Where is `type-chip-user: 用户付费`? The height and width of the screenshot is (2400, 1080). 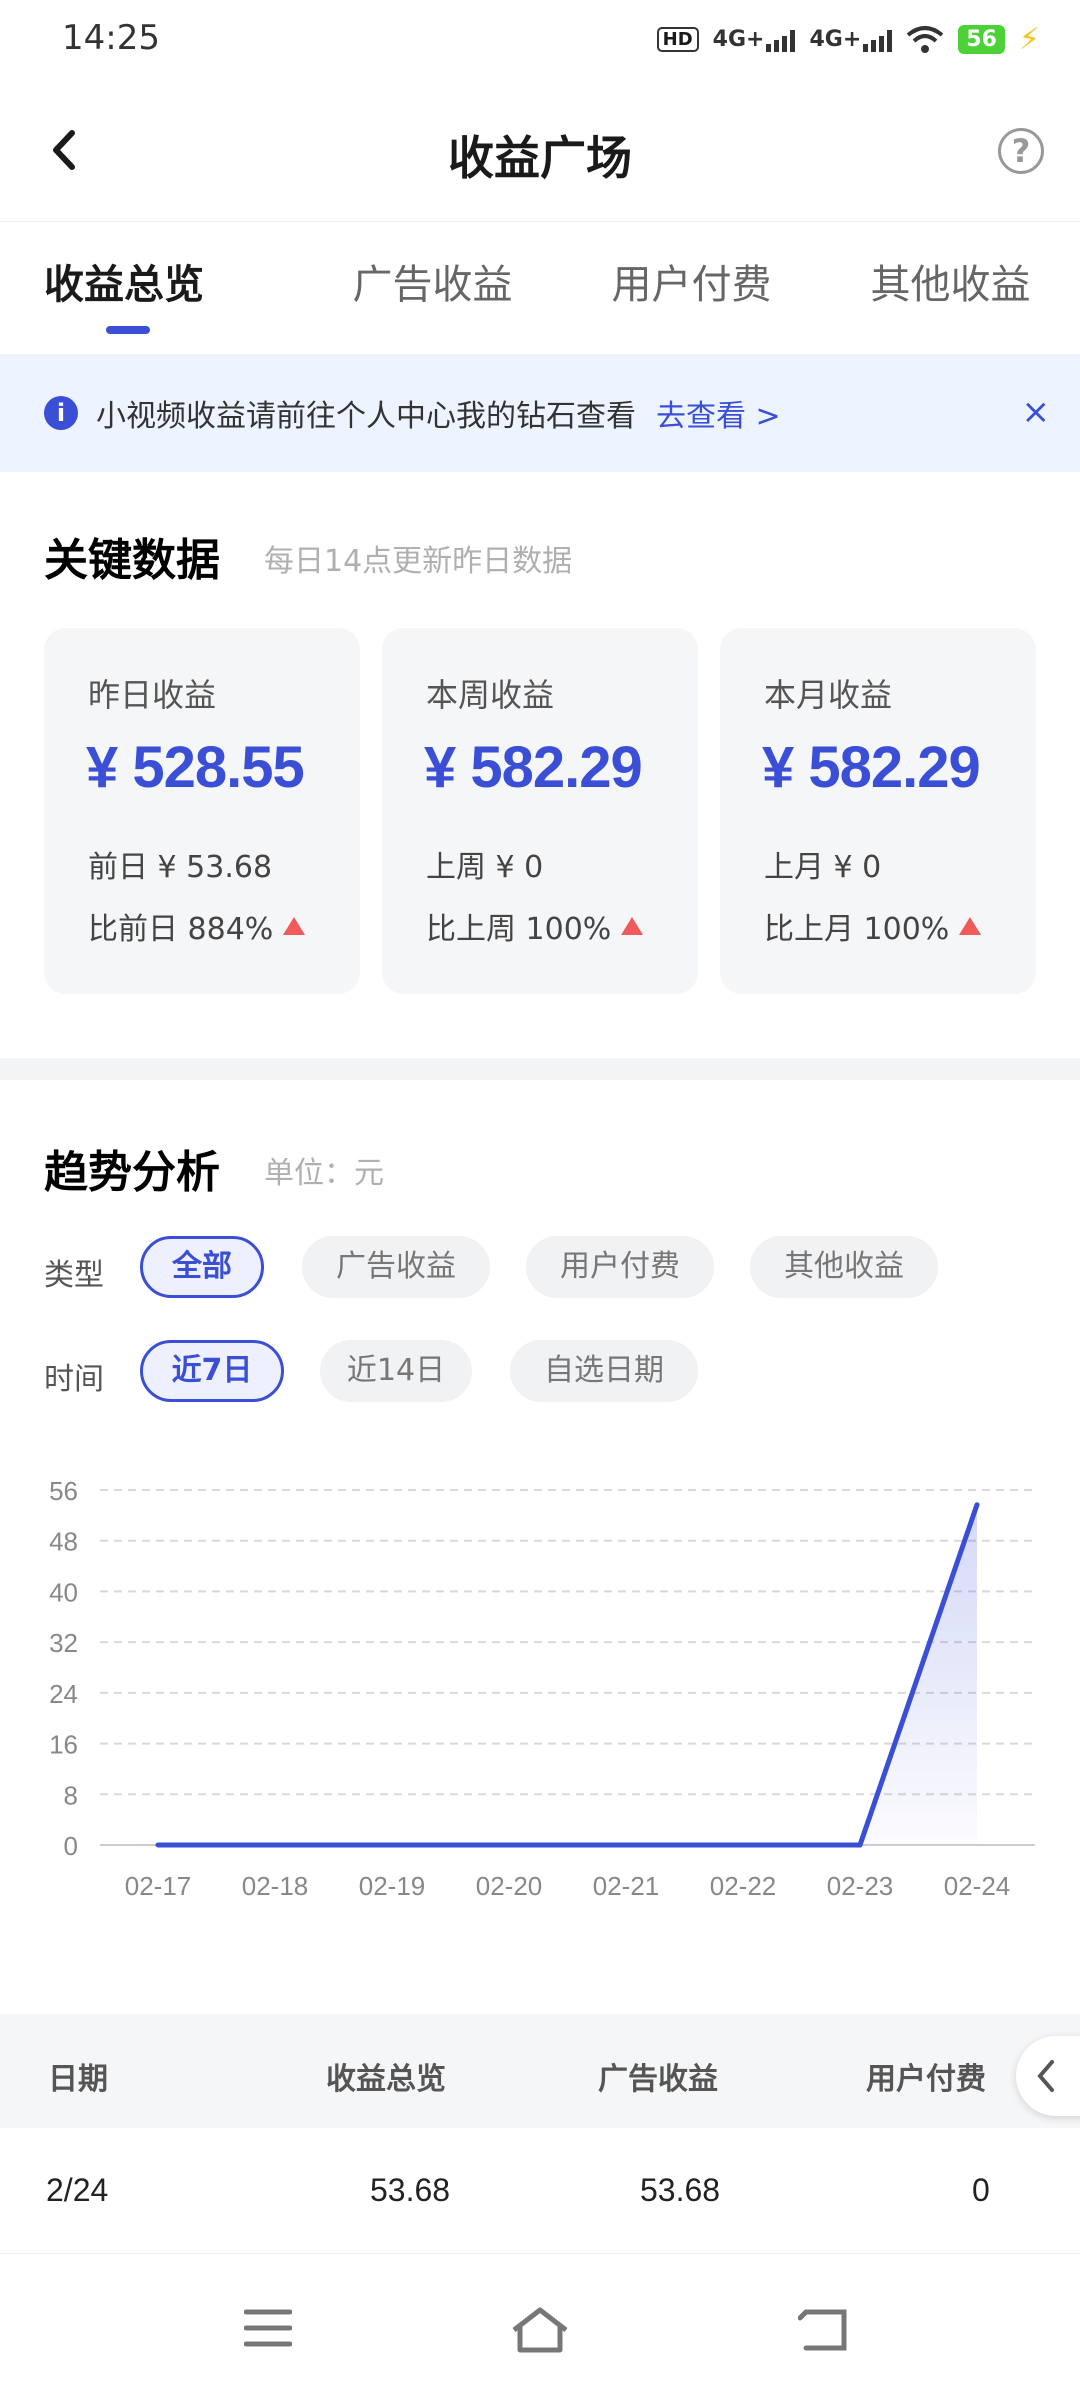 type-chip-user: 用户付费 is located at coordinates (620, 1267).